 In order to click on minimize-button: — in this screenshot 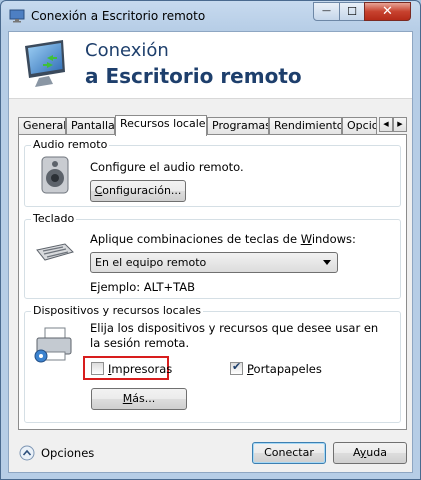, I will do `click(326, 11)`.